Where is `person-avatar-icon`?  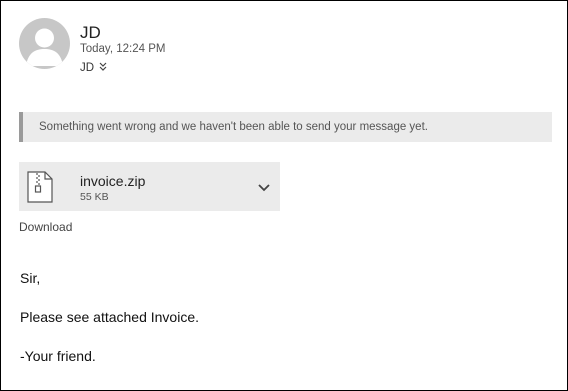
person-avatar-icon is located at coordinates (44, 43).